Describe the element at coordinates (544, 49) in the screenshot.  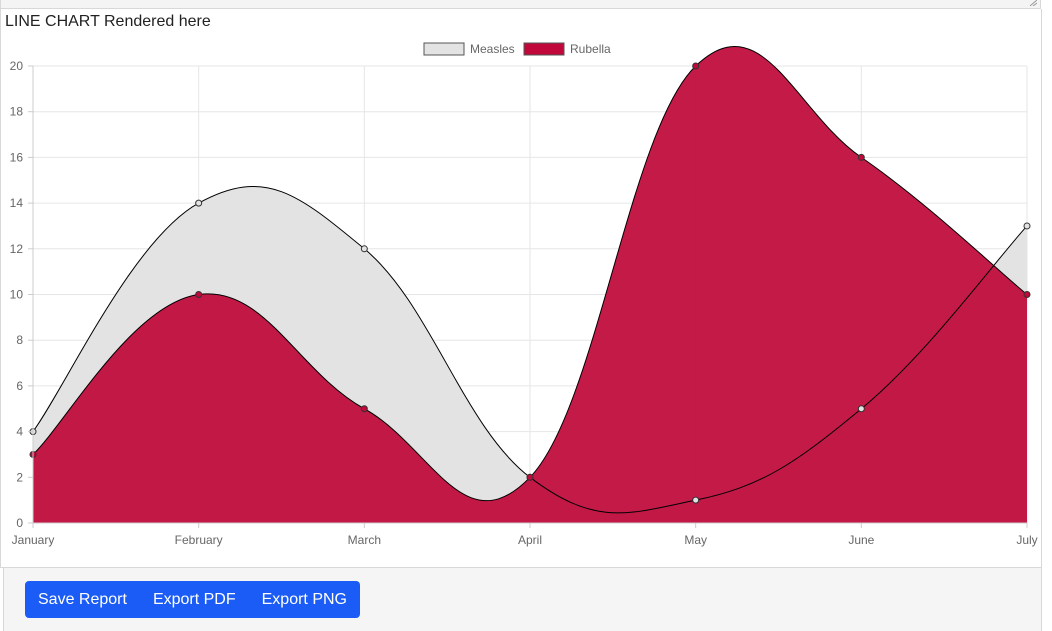
I see `legend-swatch-rubella` at that location.